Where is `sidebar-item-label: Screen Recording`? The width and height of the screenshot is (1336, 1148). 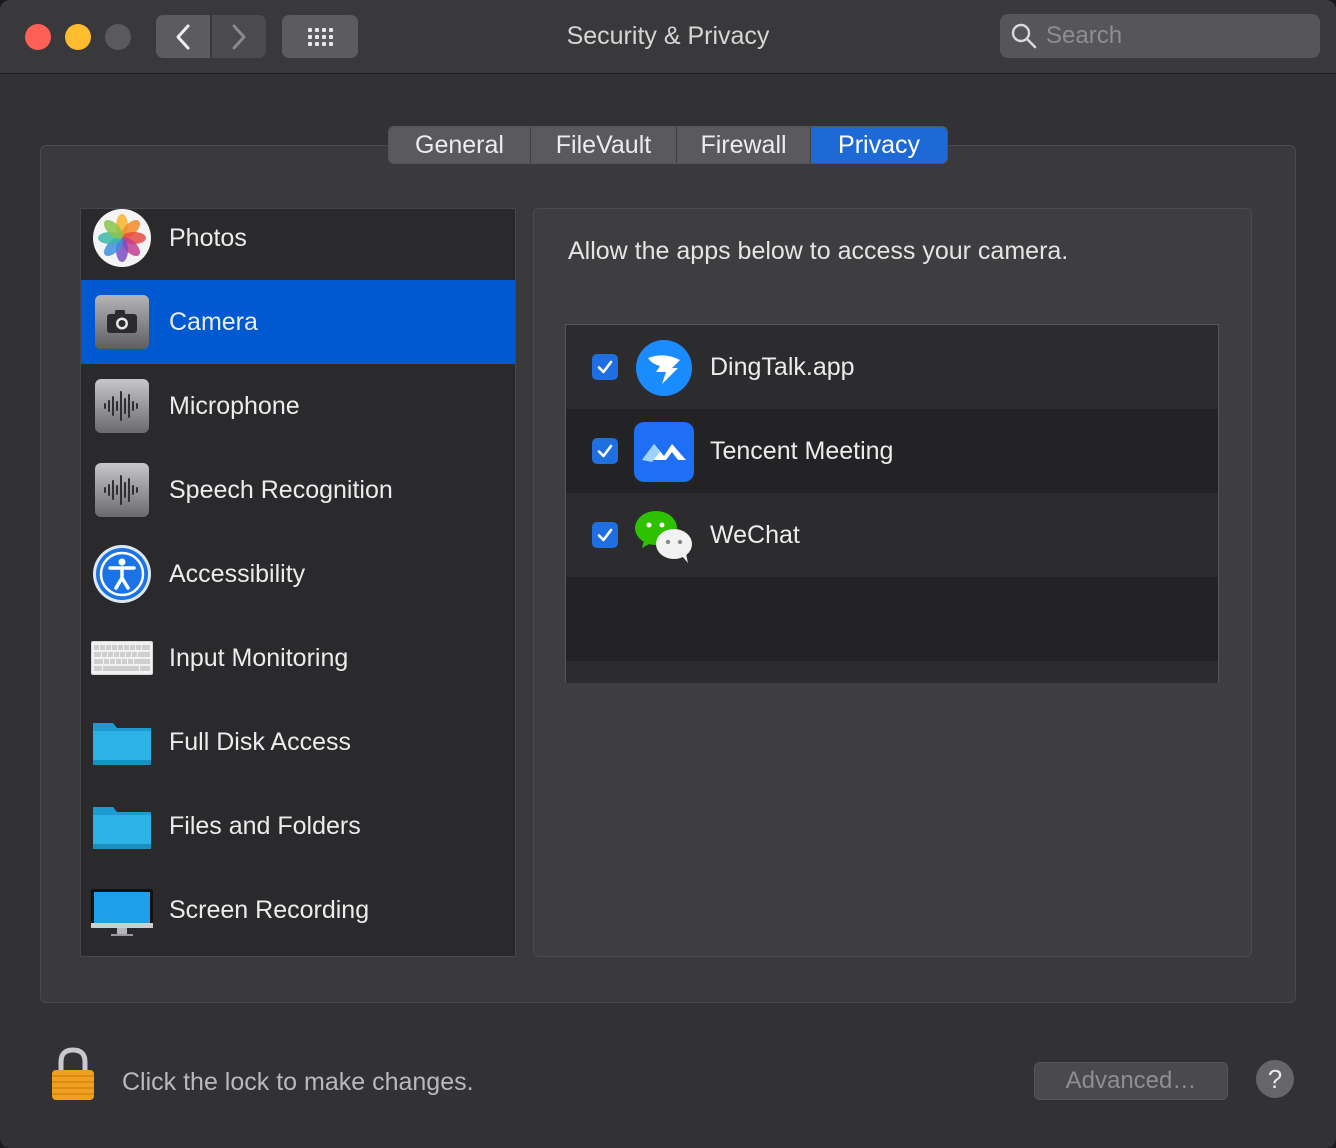 sidebar-item-label: Screen Recording is located at coordinates (269, 909).